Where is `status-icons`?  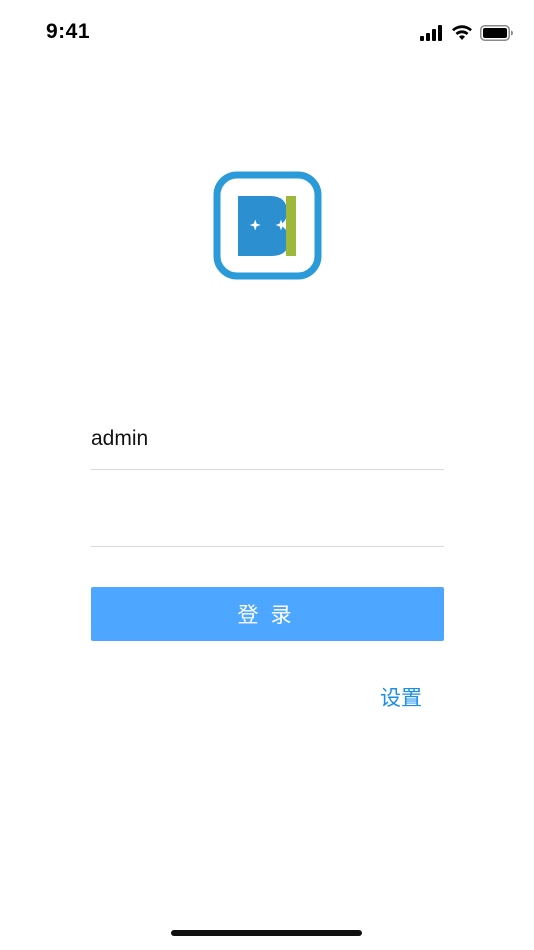 status-icons is located at coordinates (467, 33).